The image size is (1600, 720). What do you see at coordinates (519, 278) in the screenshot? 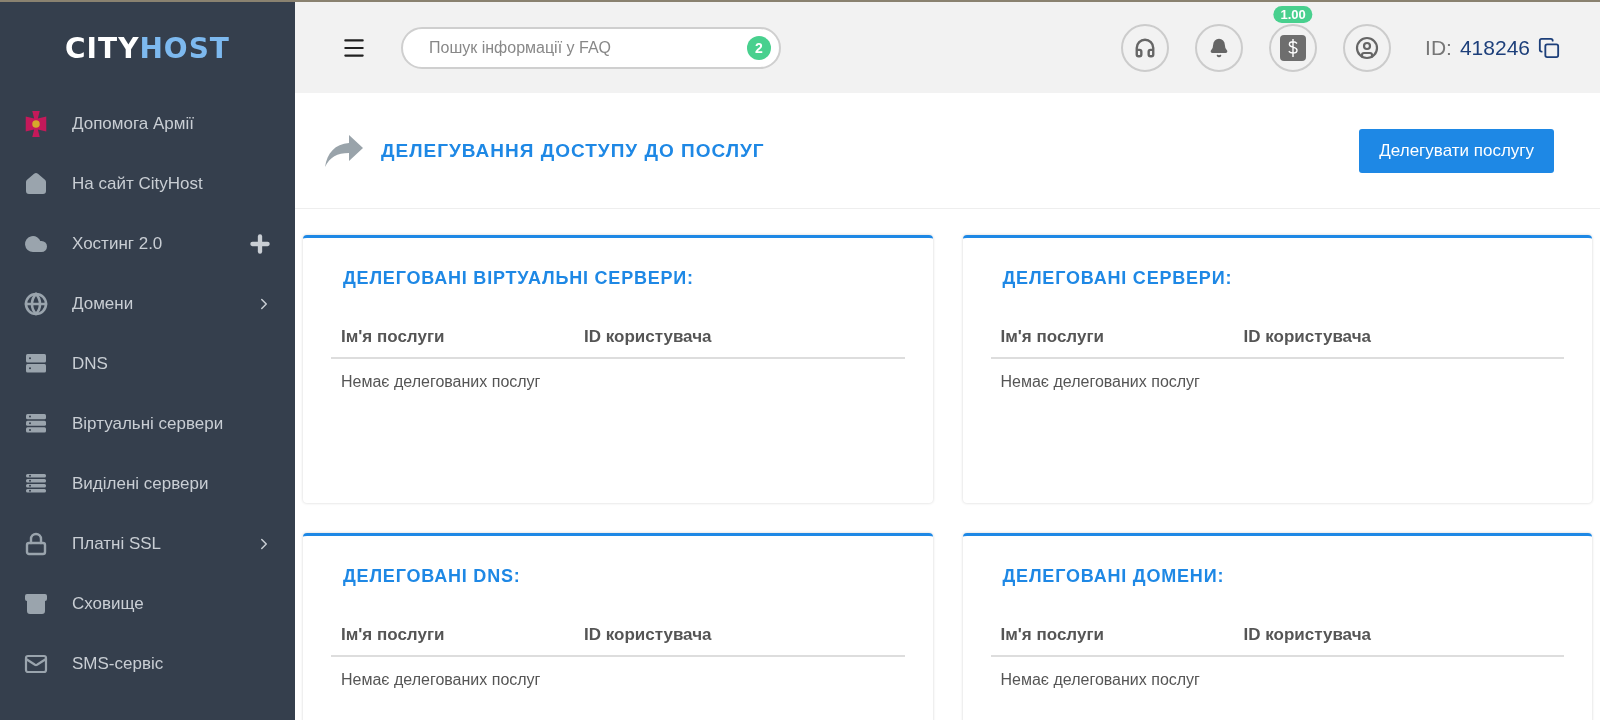
I see `card-title: ДЕЛЕГОВАНІ ВІРТУАЛЬНІ СЕРВЕРИ:` at bounding box center [519, 278].